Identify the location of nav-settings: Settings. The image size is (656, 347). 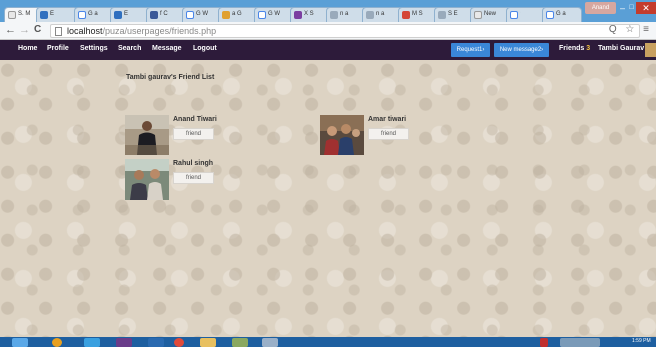
(94, 48).